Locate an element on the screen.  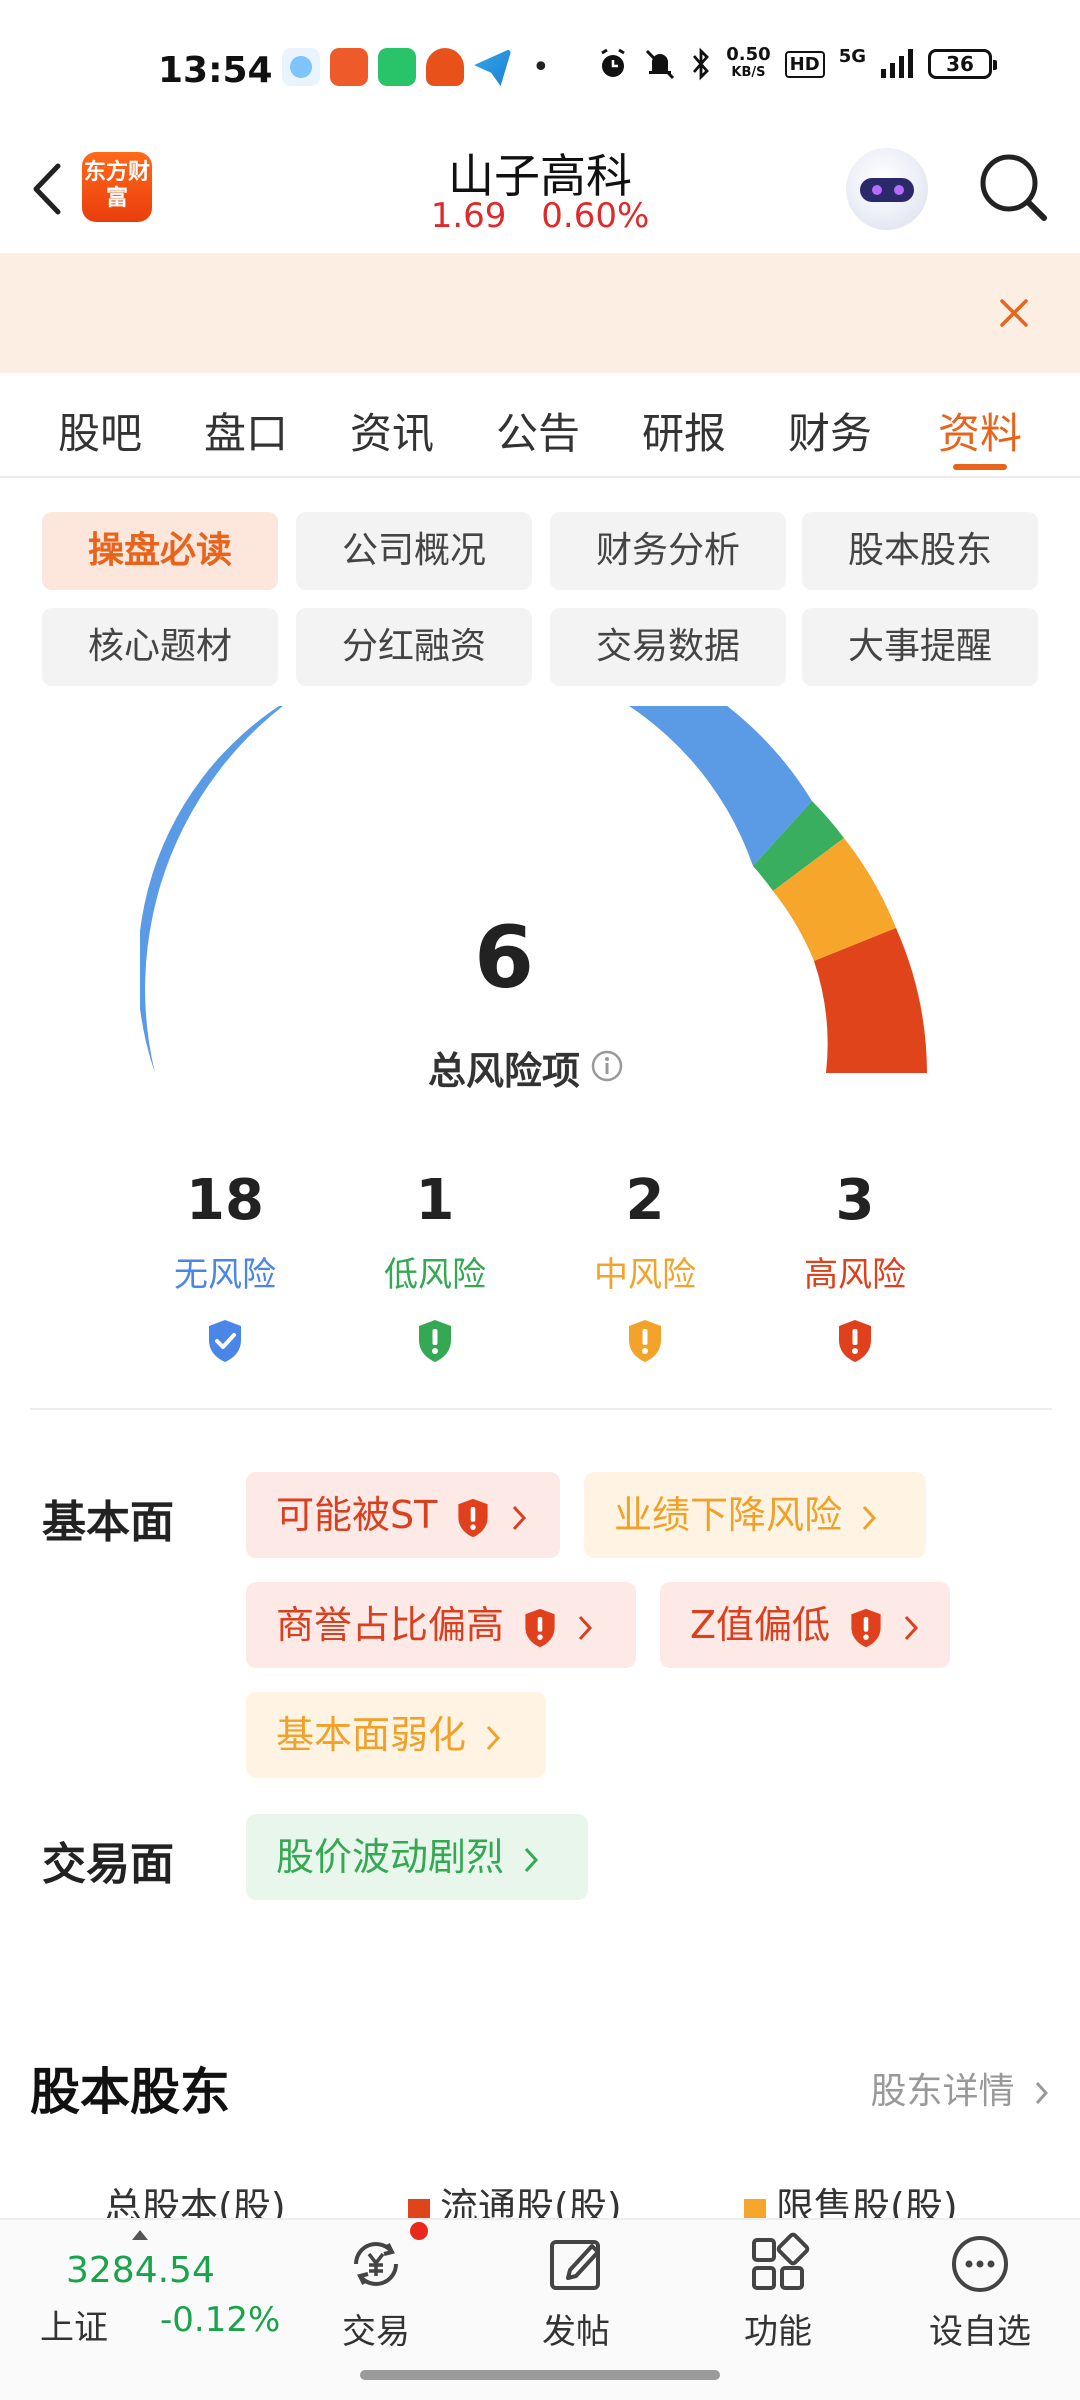
status-bar: 13:54 • 0.50 KB/S HD 5G 36 is located at coordinates (540, 70).